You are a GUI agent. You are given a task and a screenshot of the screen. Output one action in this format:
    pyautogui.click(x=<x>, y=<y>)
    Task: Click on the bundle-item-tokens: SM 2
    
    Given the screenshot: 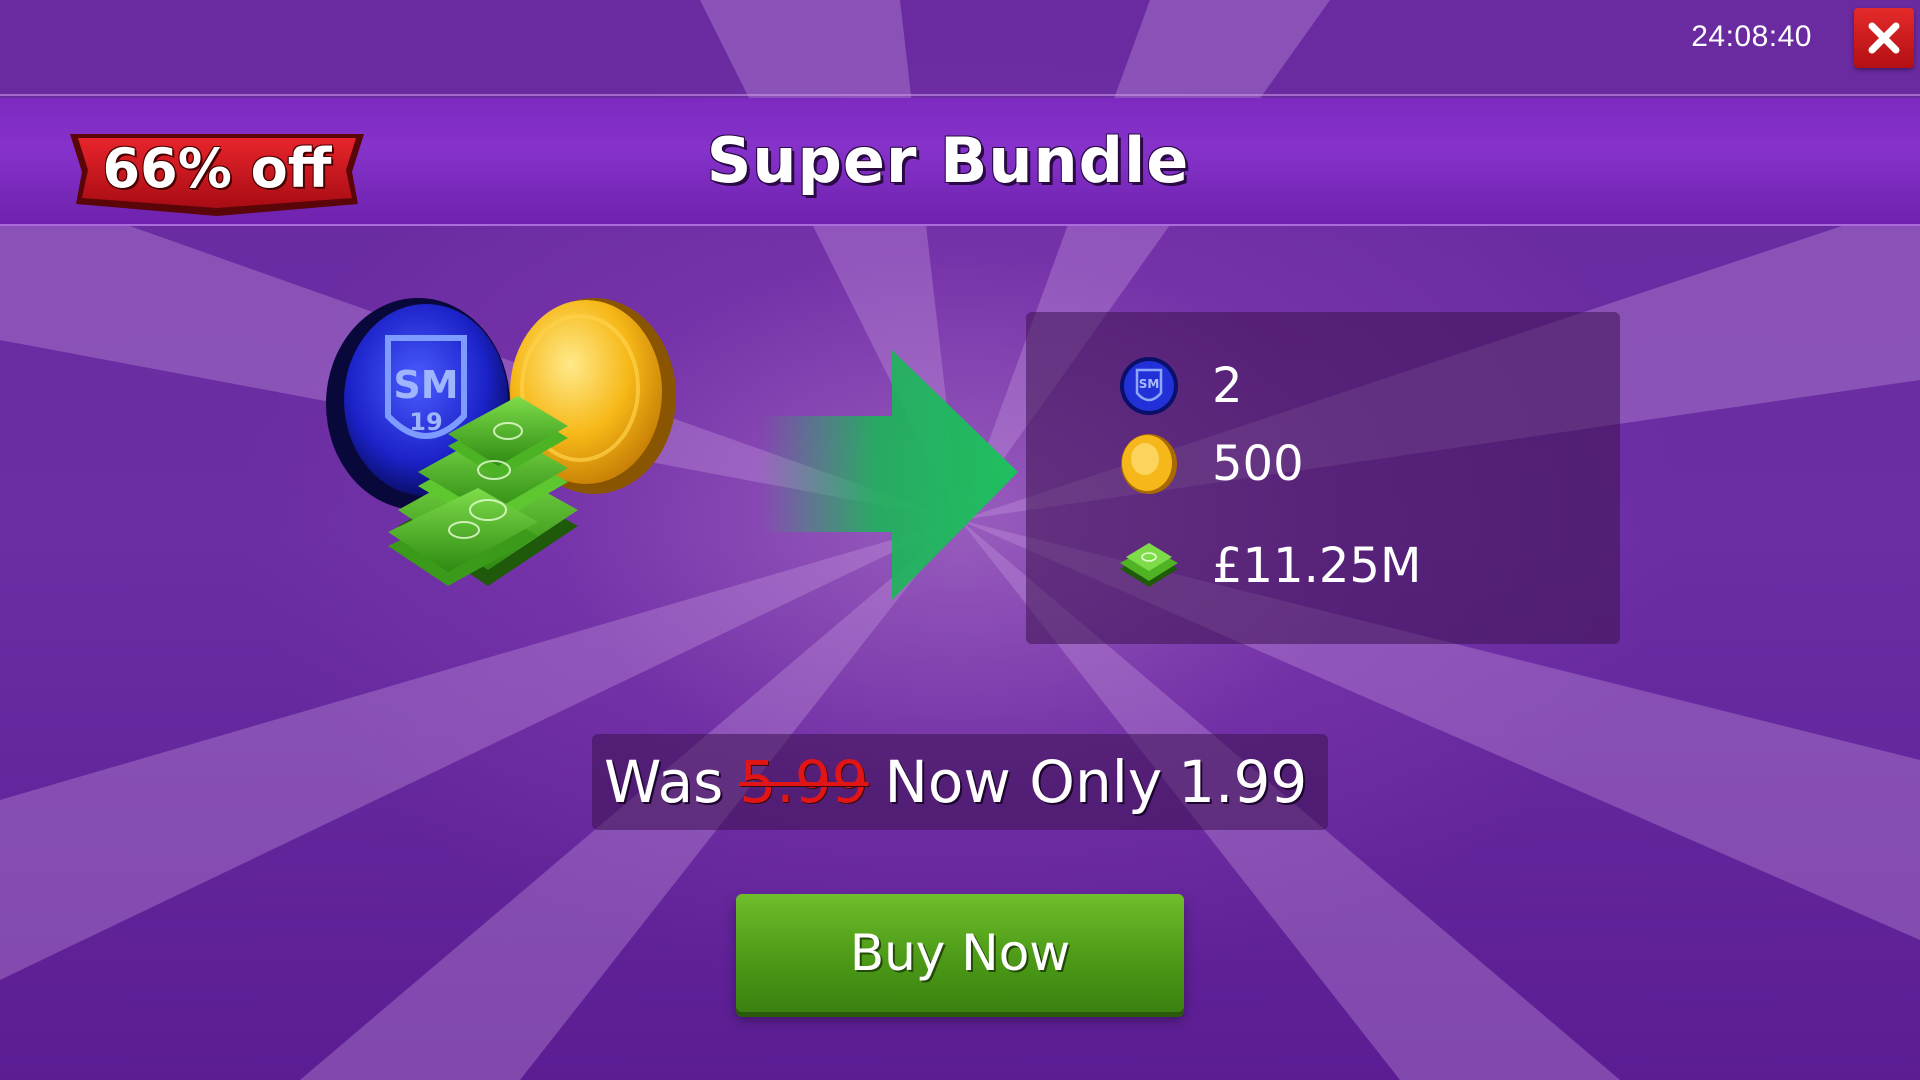 What is the action you would take?
    pyautogui.click(x=1180, y=386)
    